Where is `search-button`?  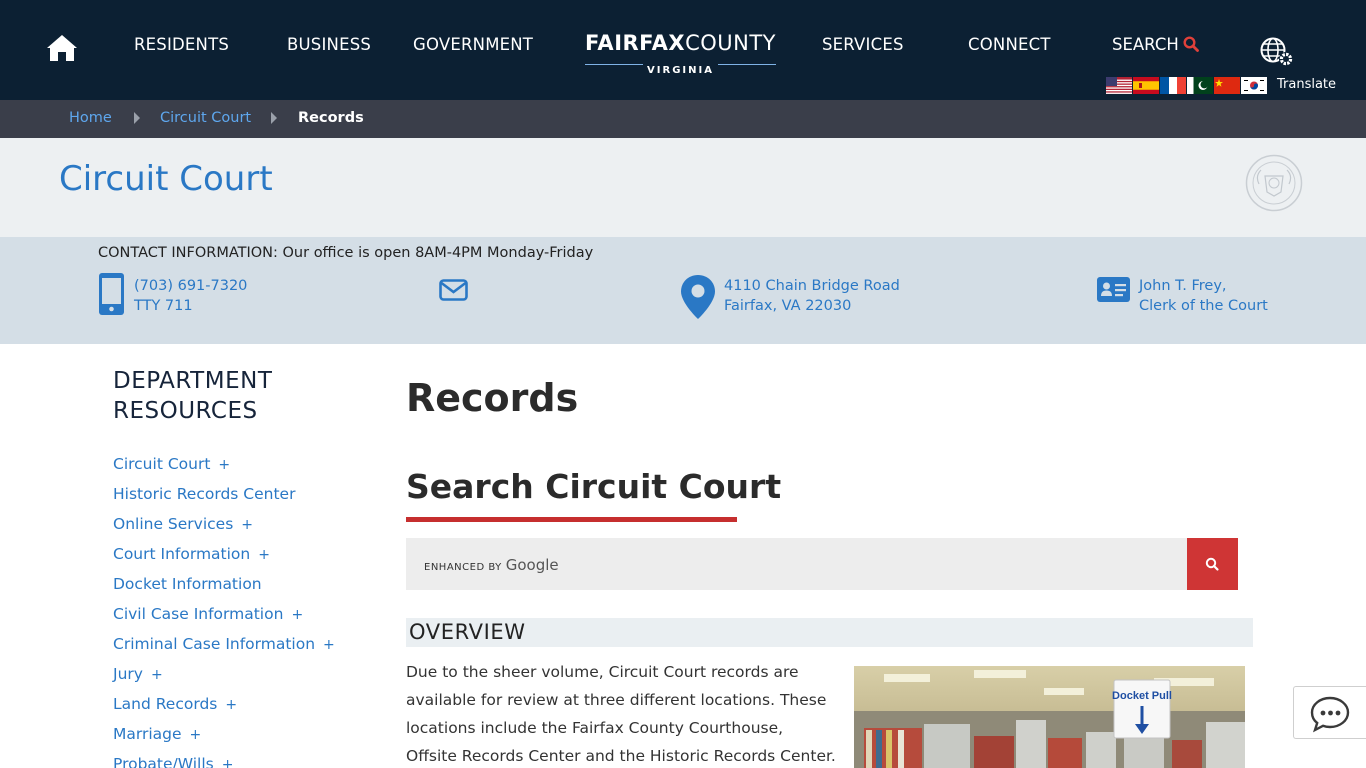 search-button is located at coordinates (1212, 564).